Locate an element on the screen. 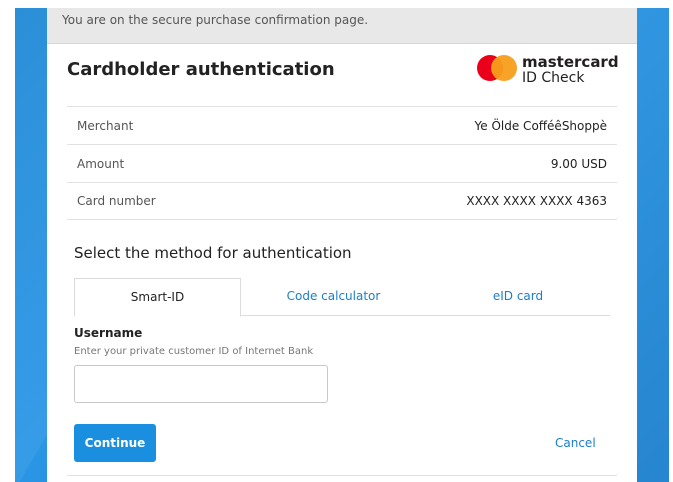 The height and width of the screenshot is (482, 673). tab-smart-id: Smart-ID is located at coordinates (157, 297).